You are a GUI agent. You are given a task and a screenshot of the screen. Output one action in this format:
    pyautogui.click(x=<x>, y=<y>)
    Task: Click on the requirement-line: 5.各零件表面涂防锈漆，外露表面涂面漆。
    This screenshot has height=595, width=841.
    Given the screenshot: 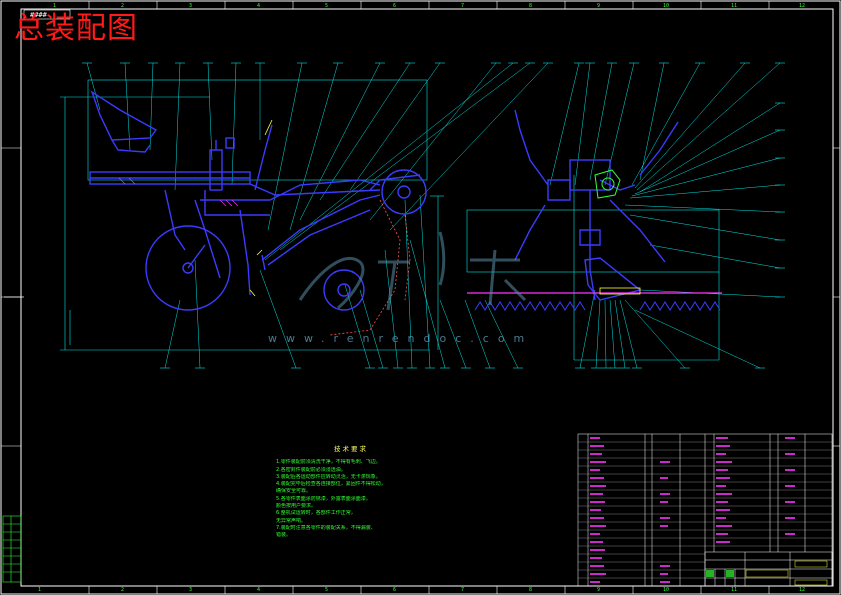 What is the action you would take?
    pyautogui.click(x=323, y=498)
    